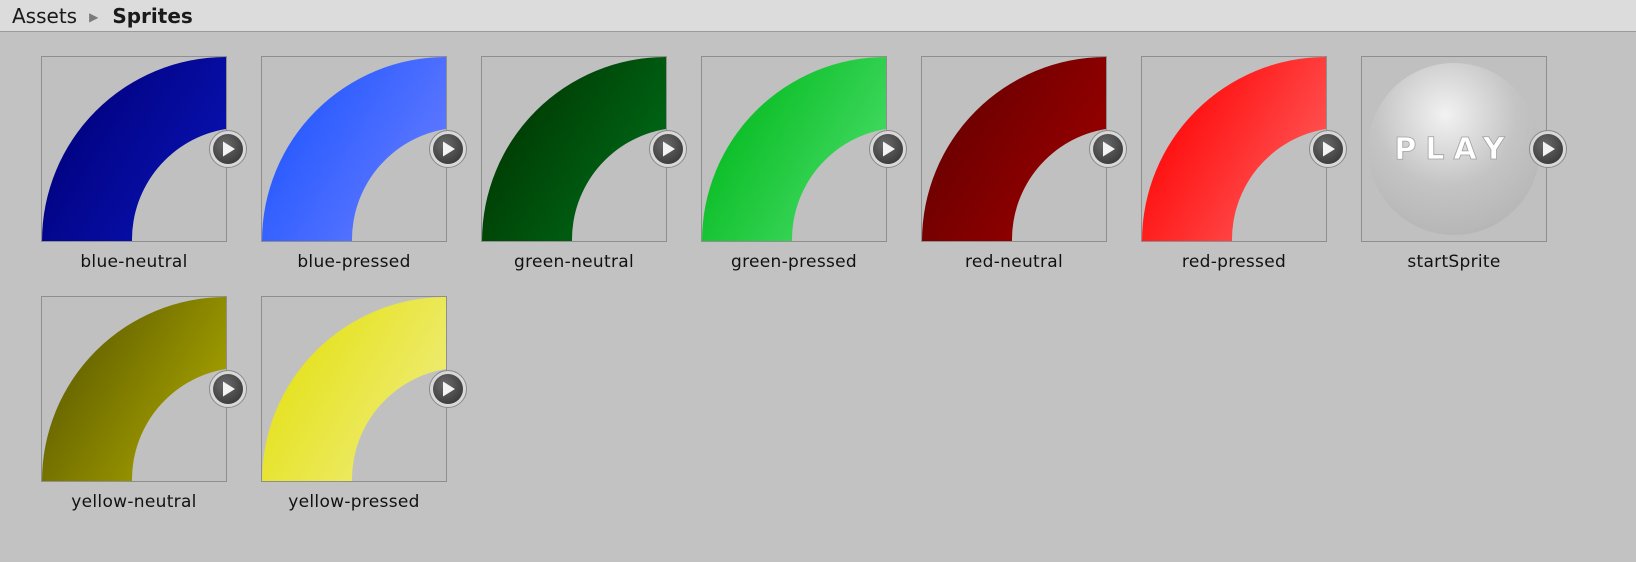 The width and height of the screenshot is (1636, 562). Describe the element at coordinates (1234, 262) in the screenshot. I see `asset-label: red-pressed` at that location.